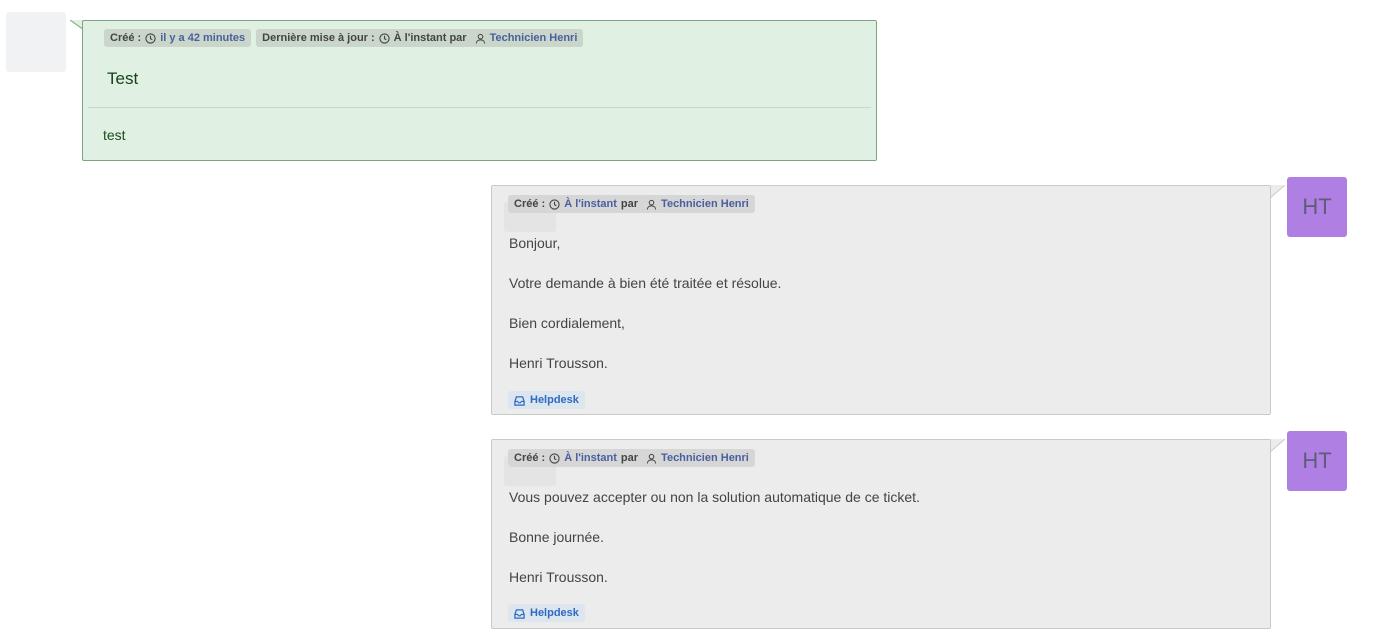 The image size is (1376, 636). I want to click on updated-user-link: Technicien Henri, so click(534, 38).